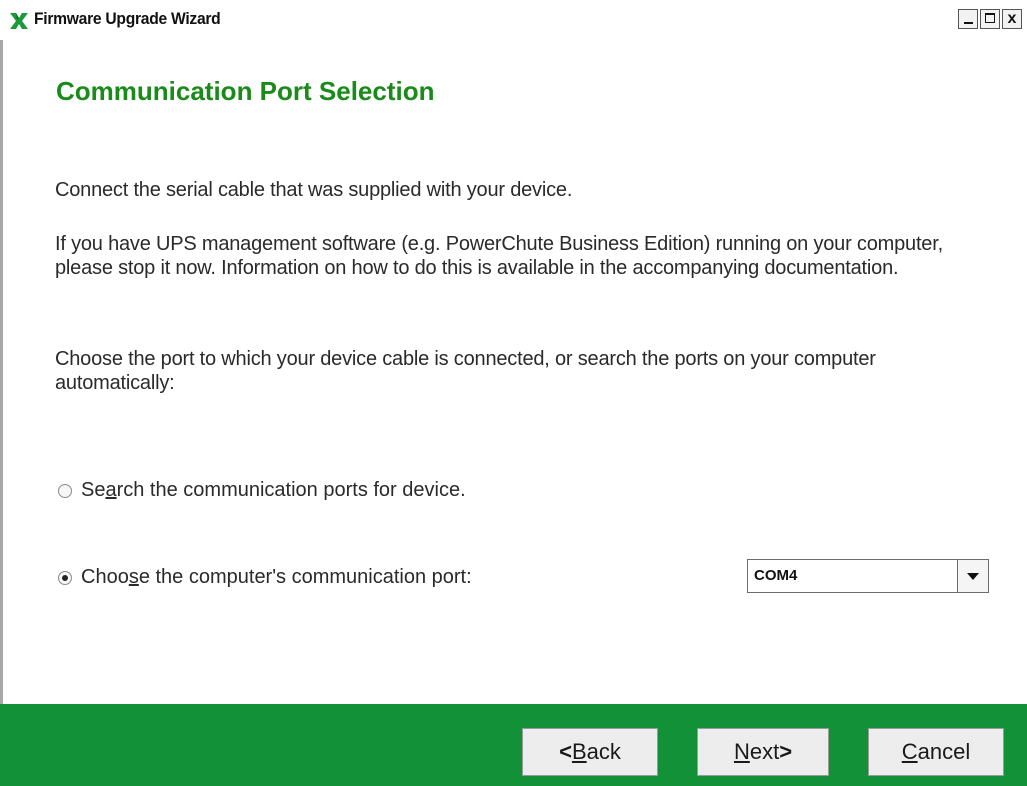  Describe the element at coordinates (65, 577) in the screenshot. I see `choose-port-radio` at that location.